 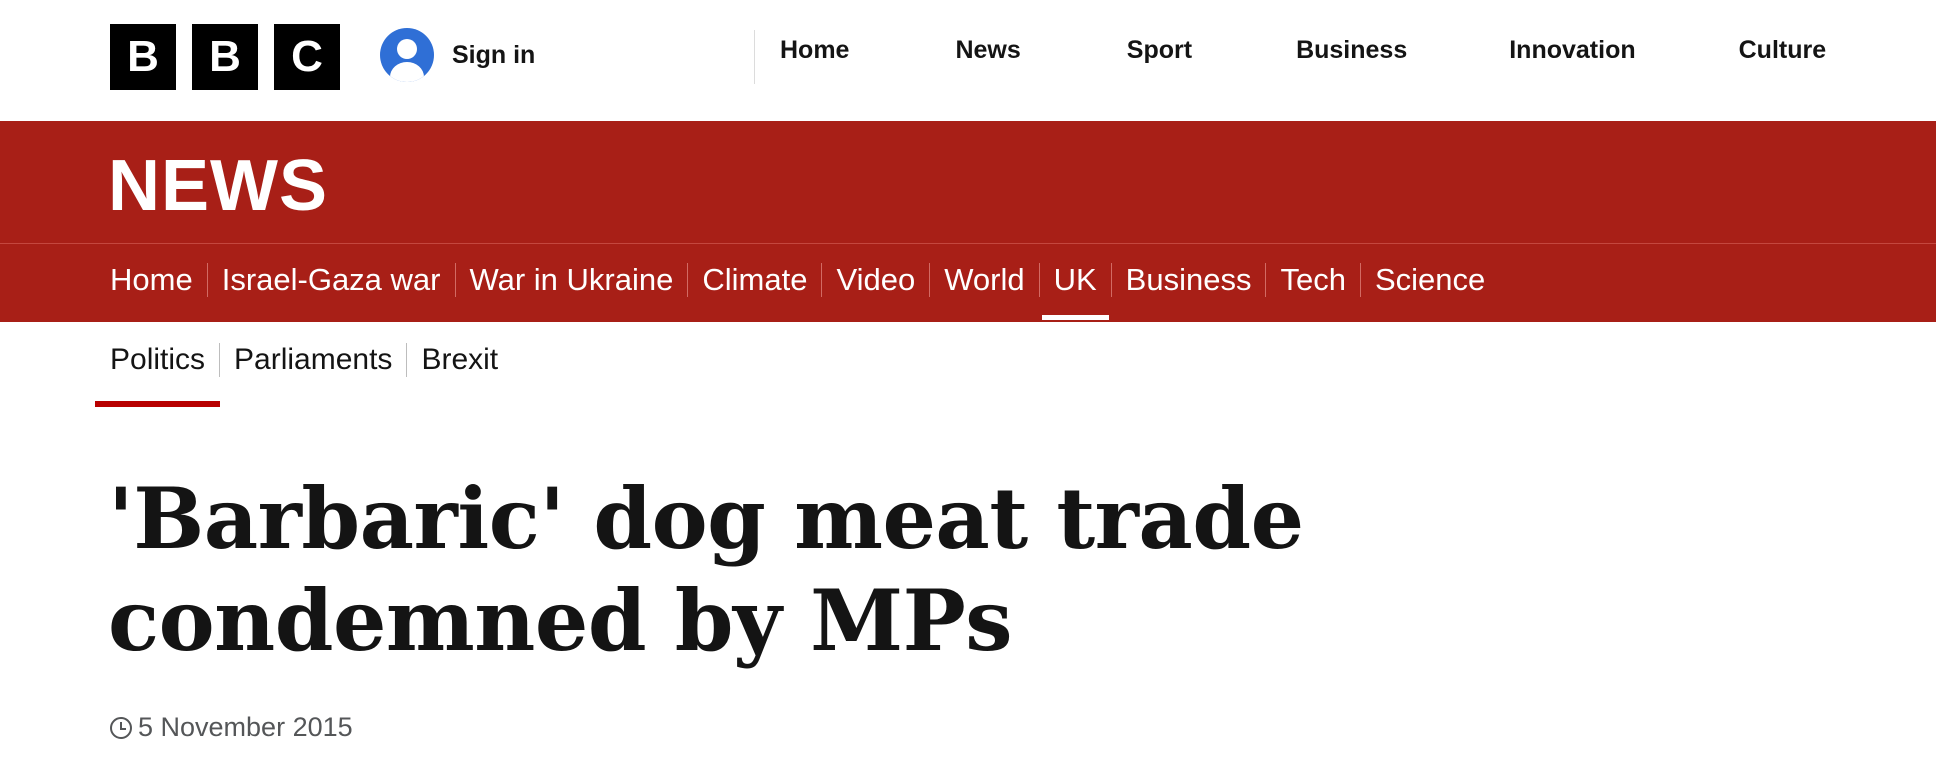 I want to click on signin-button: Sign in, so click(x=457, y=55).